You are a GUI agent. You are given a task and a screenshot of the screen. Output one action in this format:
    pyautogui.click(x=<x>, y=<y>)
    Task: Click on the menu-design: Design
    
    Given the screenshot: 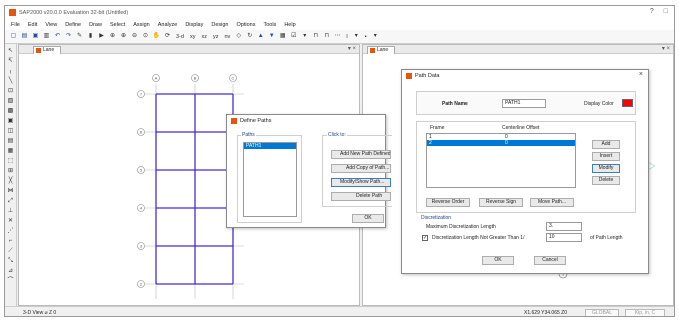 What is the action you would take?
    pyautogui.click(x=219, y=25)
    